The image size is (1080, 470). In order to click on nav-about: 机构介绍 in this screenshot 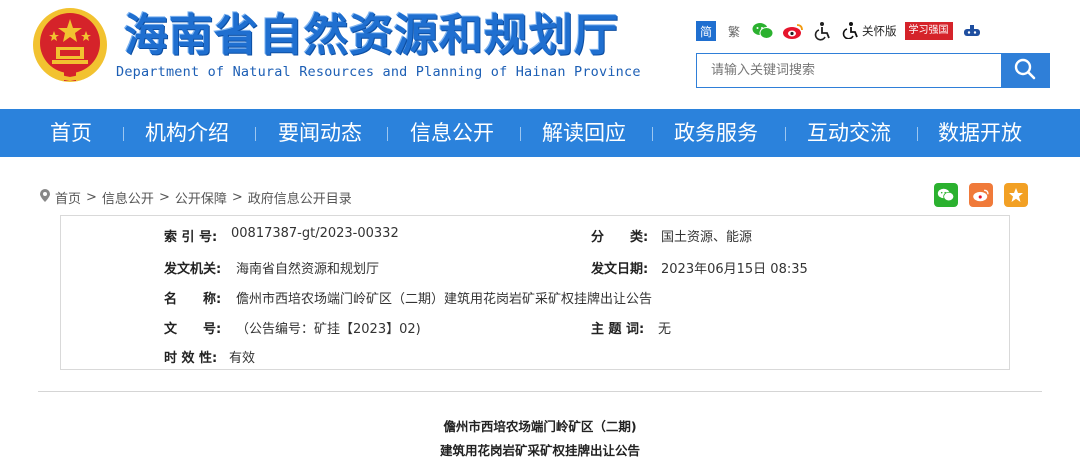, I will do `click(187, 133)`.